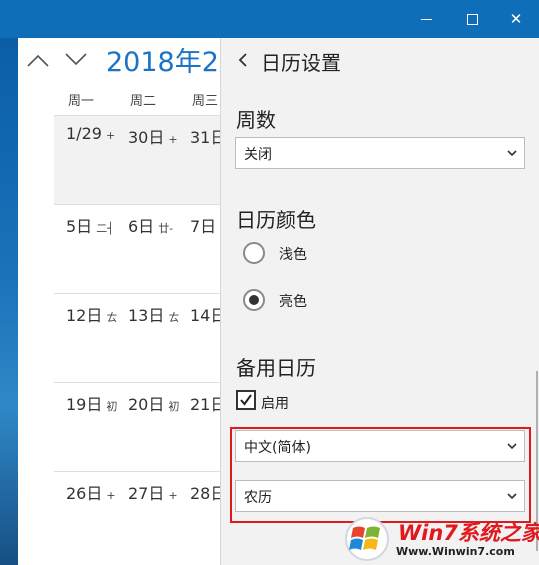 Image resolution: width=539 pixels, height=565 pixels. Describe the element at coordinates (137, 159) in the screenshot. I see `week-row: 1/29 + 30日 + 31日` at that location.